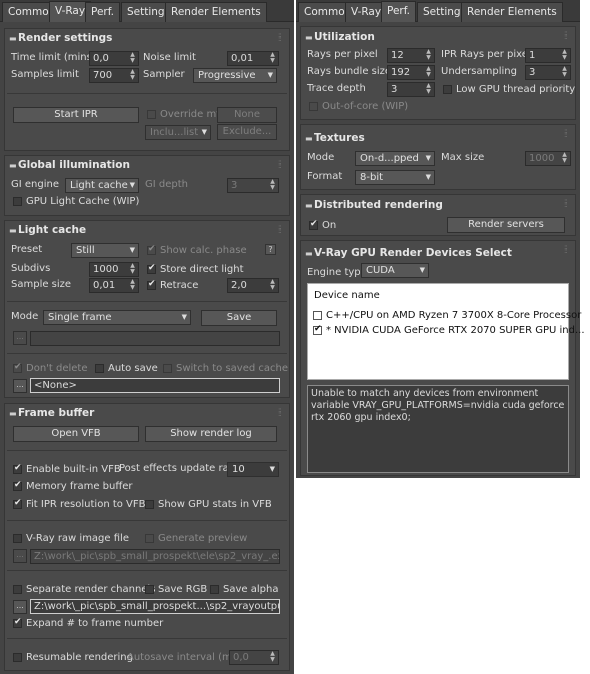 Image resolution: width=590 pixels, height=674 pixels. What do you see at coordinates (151, 114) in the screenshot?
I see `override-mtl-checkbox` at bounding box center [151, 114].